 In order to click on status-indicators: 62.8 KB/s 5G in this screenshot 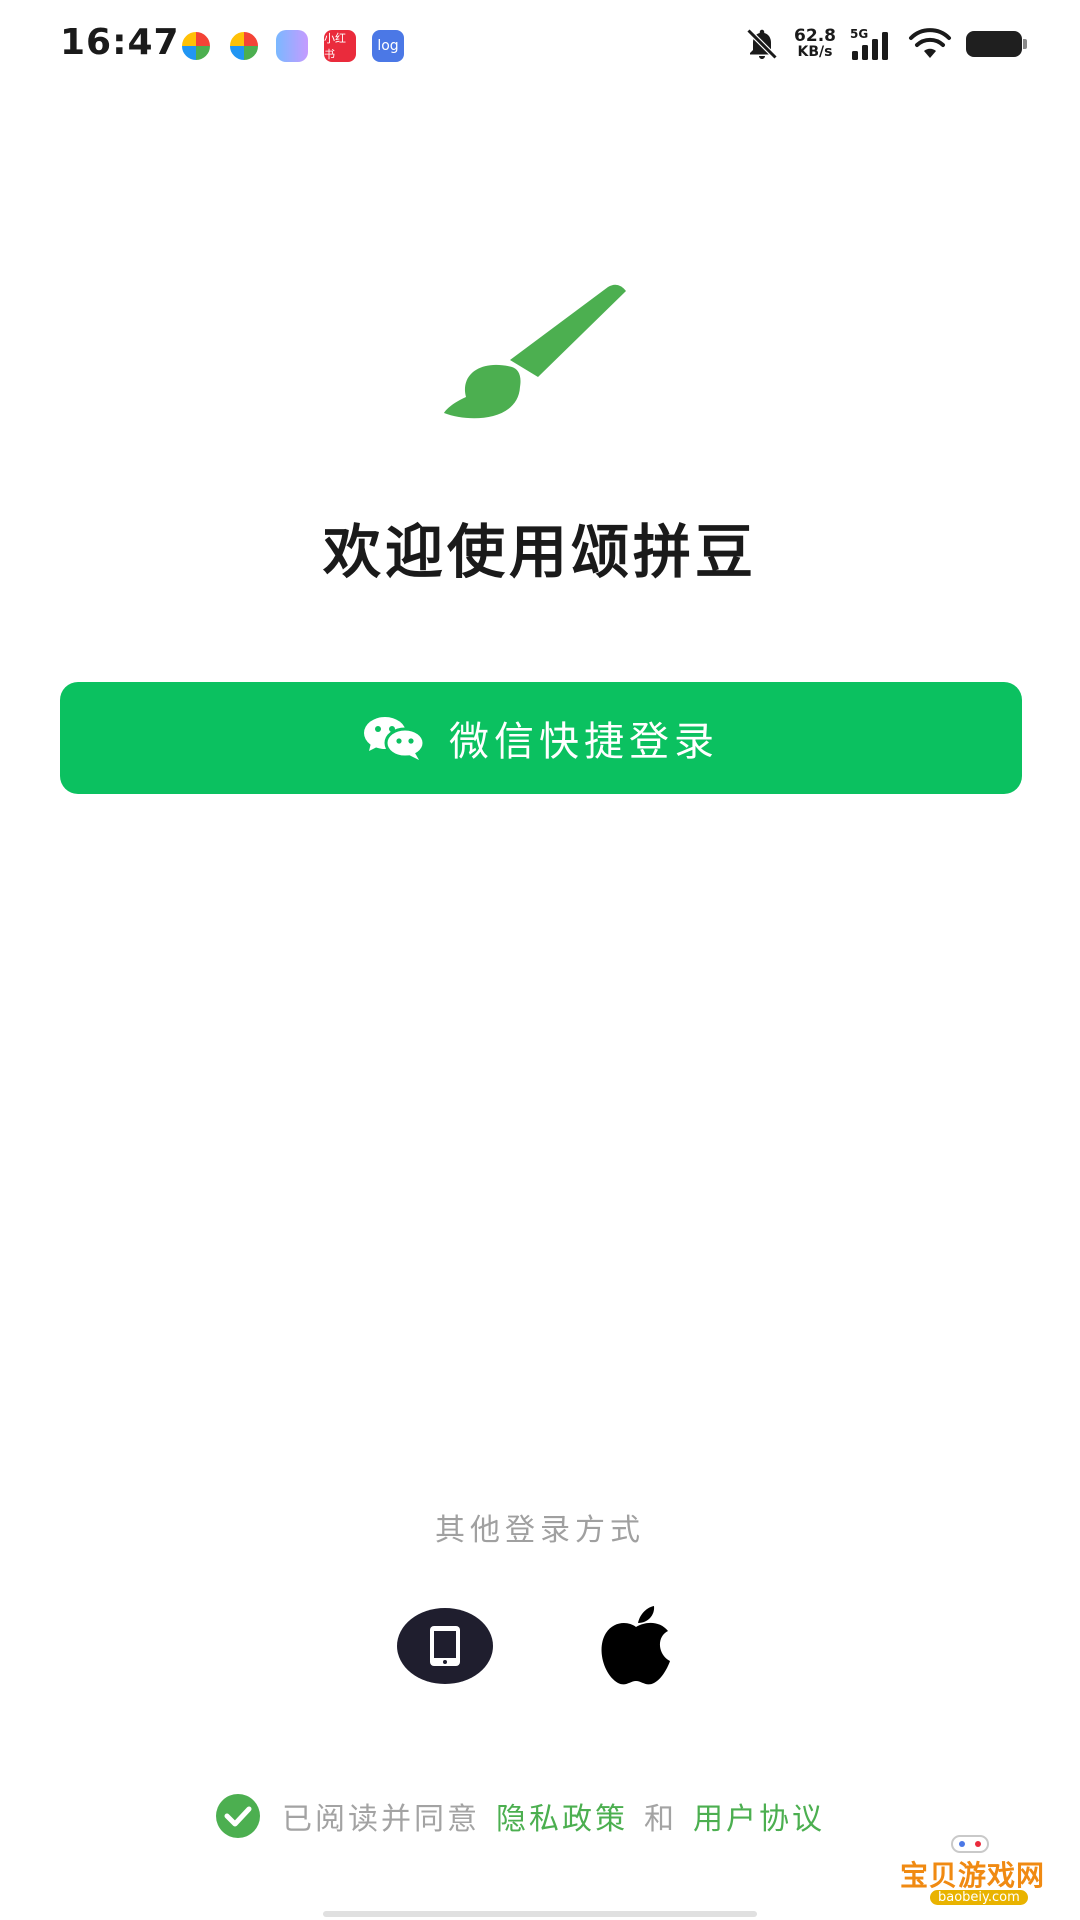, I will do `click(885, 44)`.